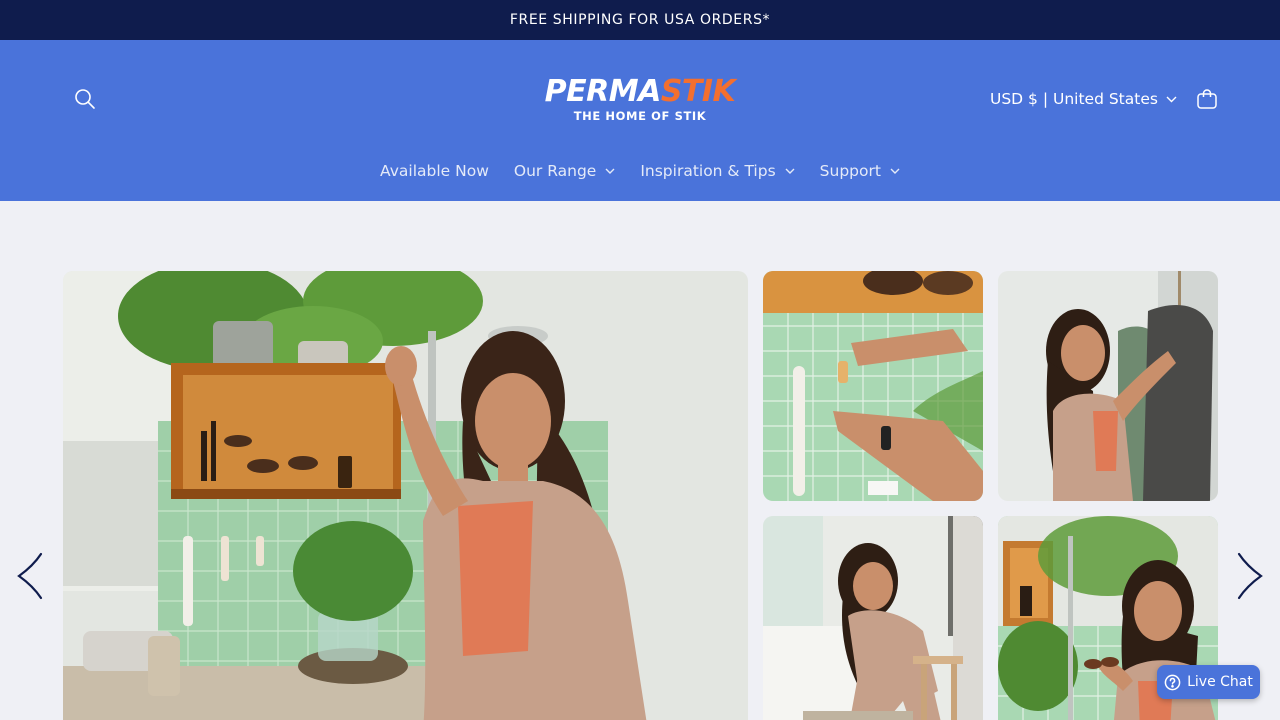 The image size is (1280, 720). I want to click on nav-item-inspiration-tips: Inspiration & Tips, so click(717, 171).